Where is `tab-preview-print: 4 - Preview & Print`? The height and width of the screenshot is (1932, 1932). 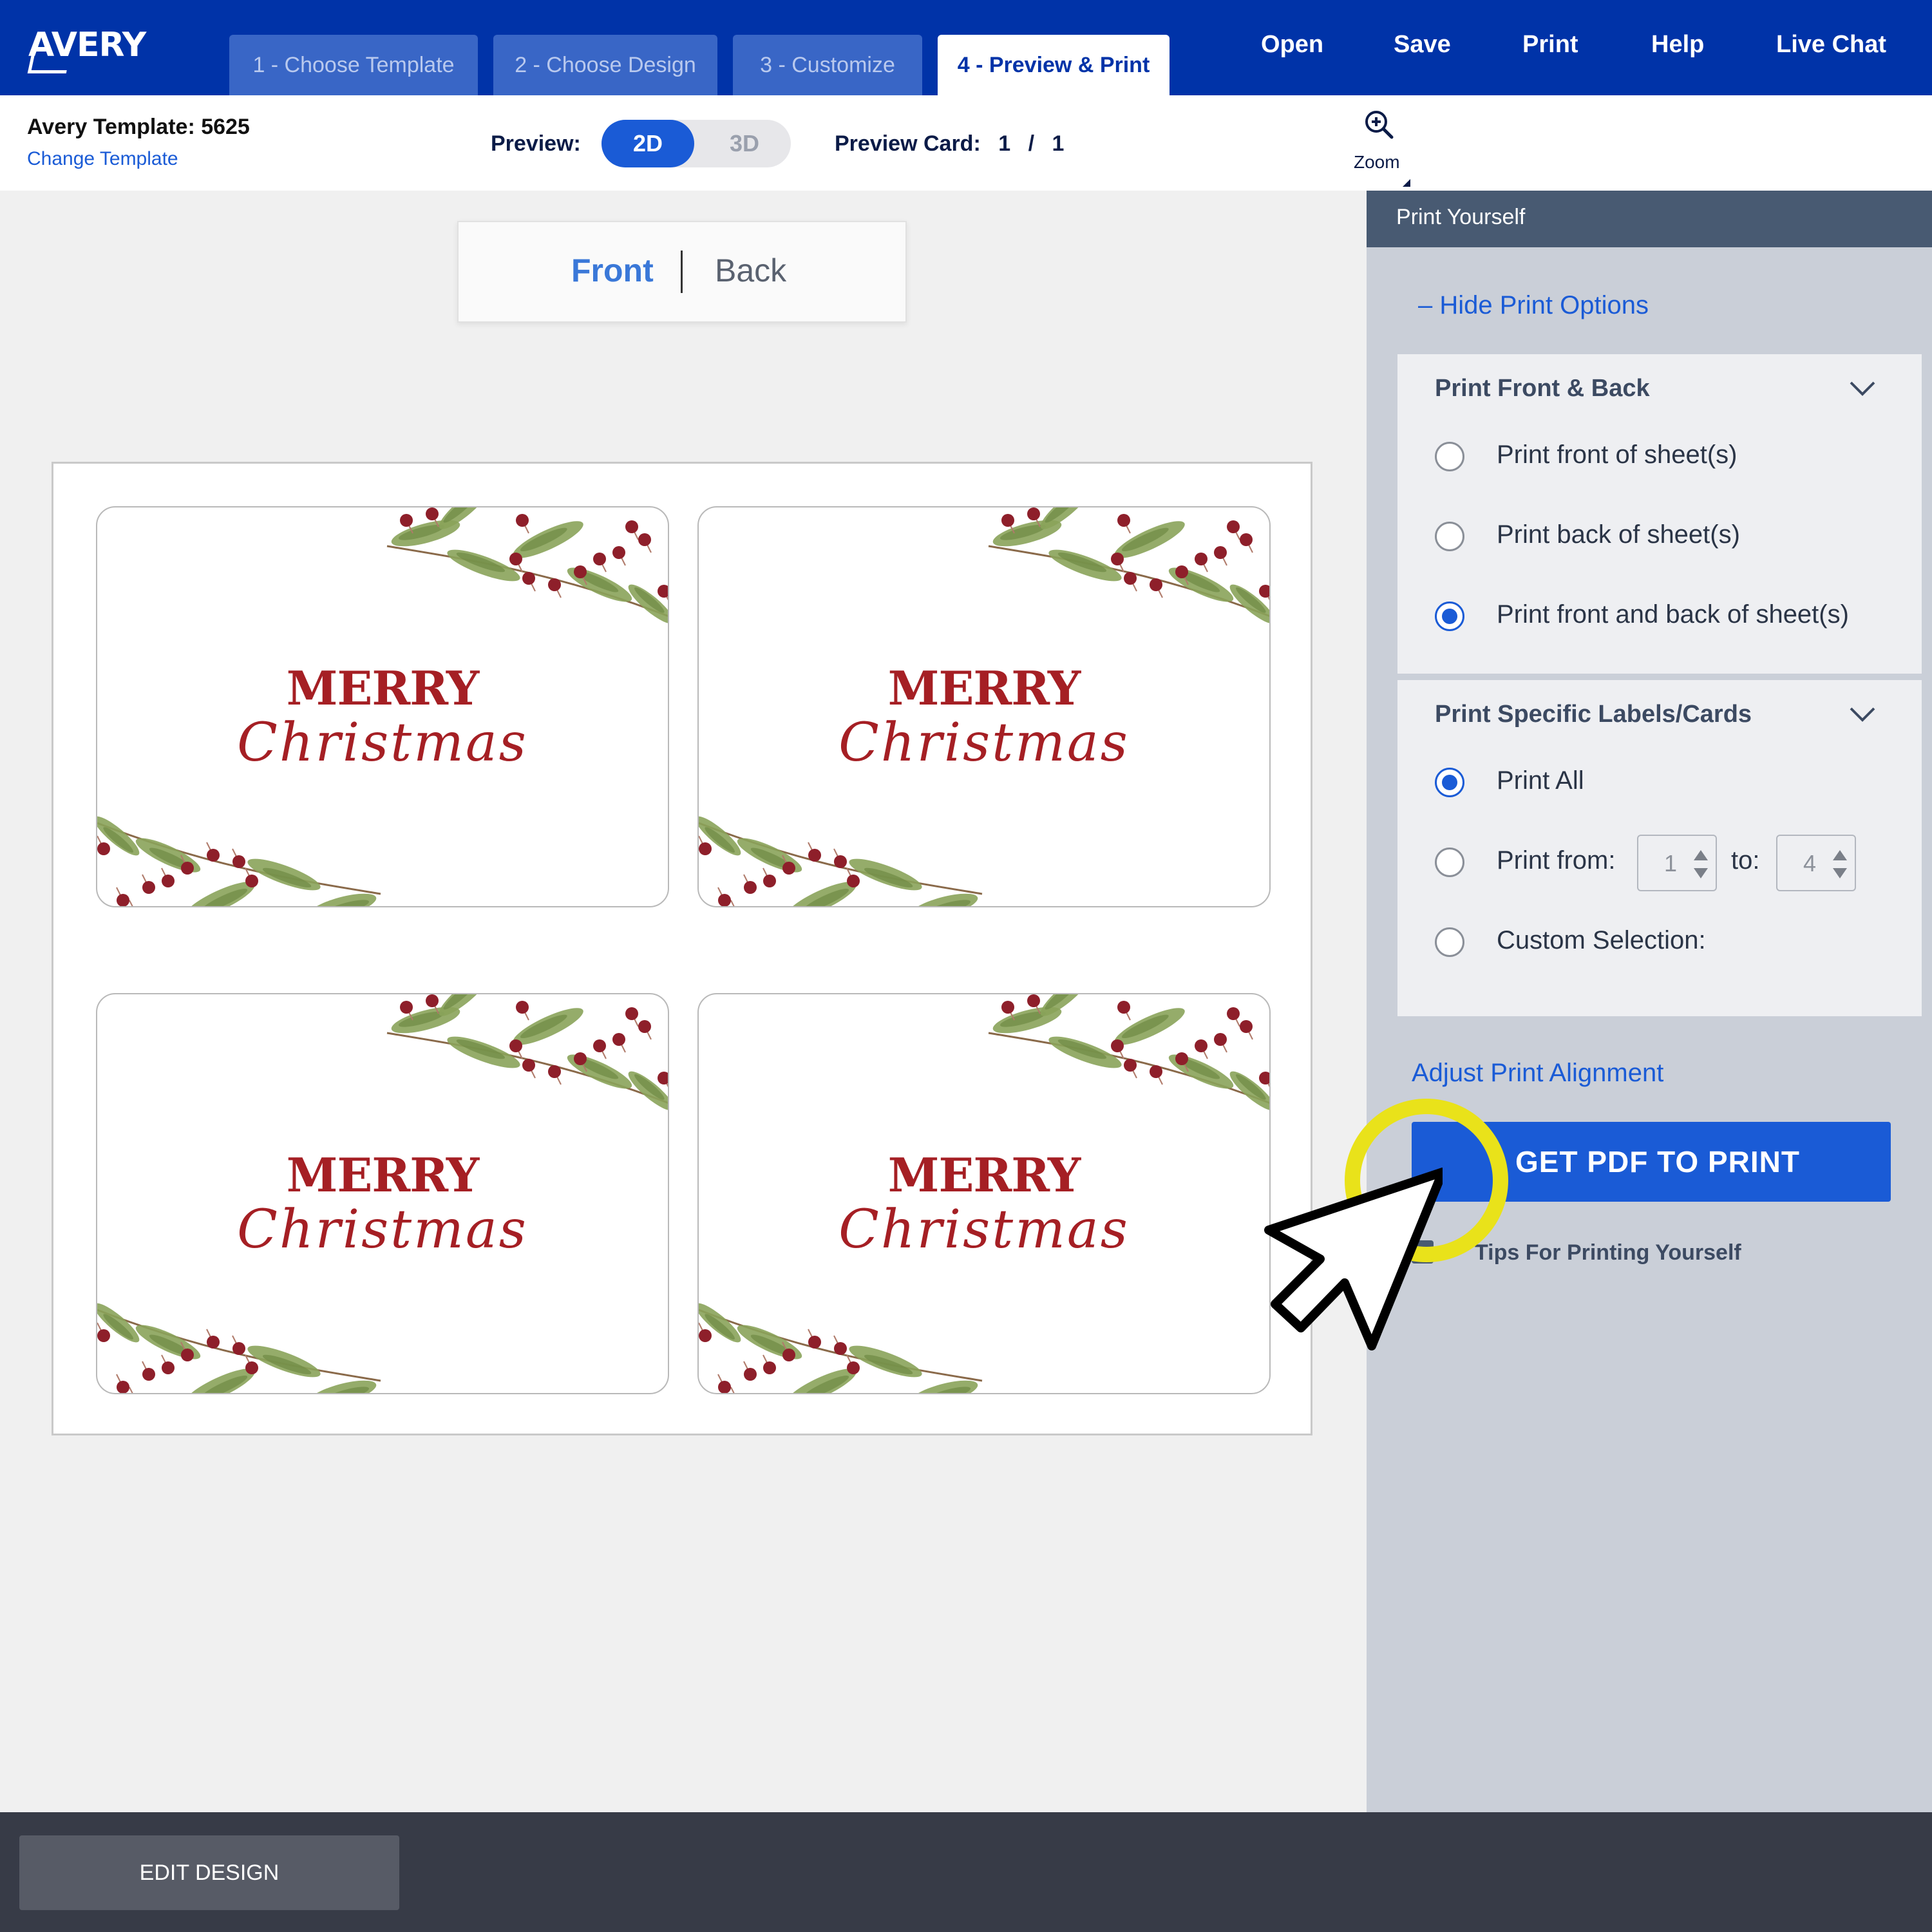 tab-preview-print: 4 - Preview & Print is located at coordinates (1054, 65).